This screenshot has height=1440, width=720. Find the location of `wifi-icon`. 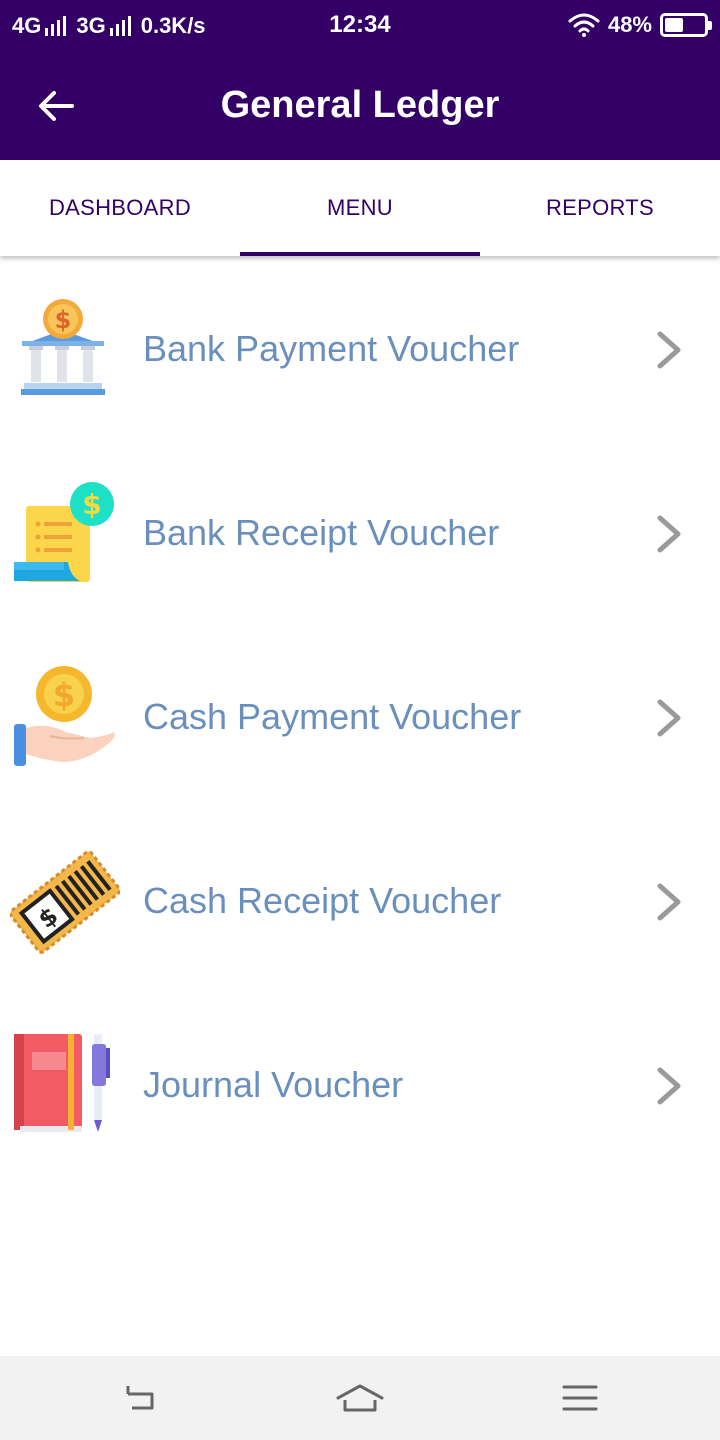

wifi-icon is located at coordinates (584, 25).